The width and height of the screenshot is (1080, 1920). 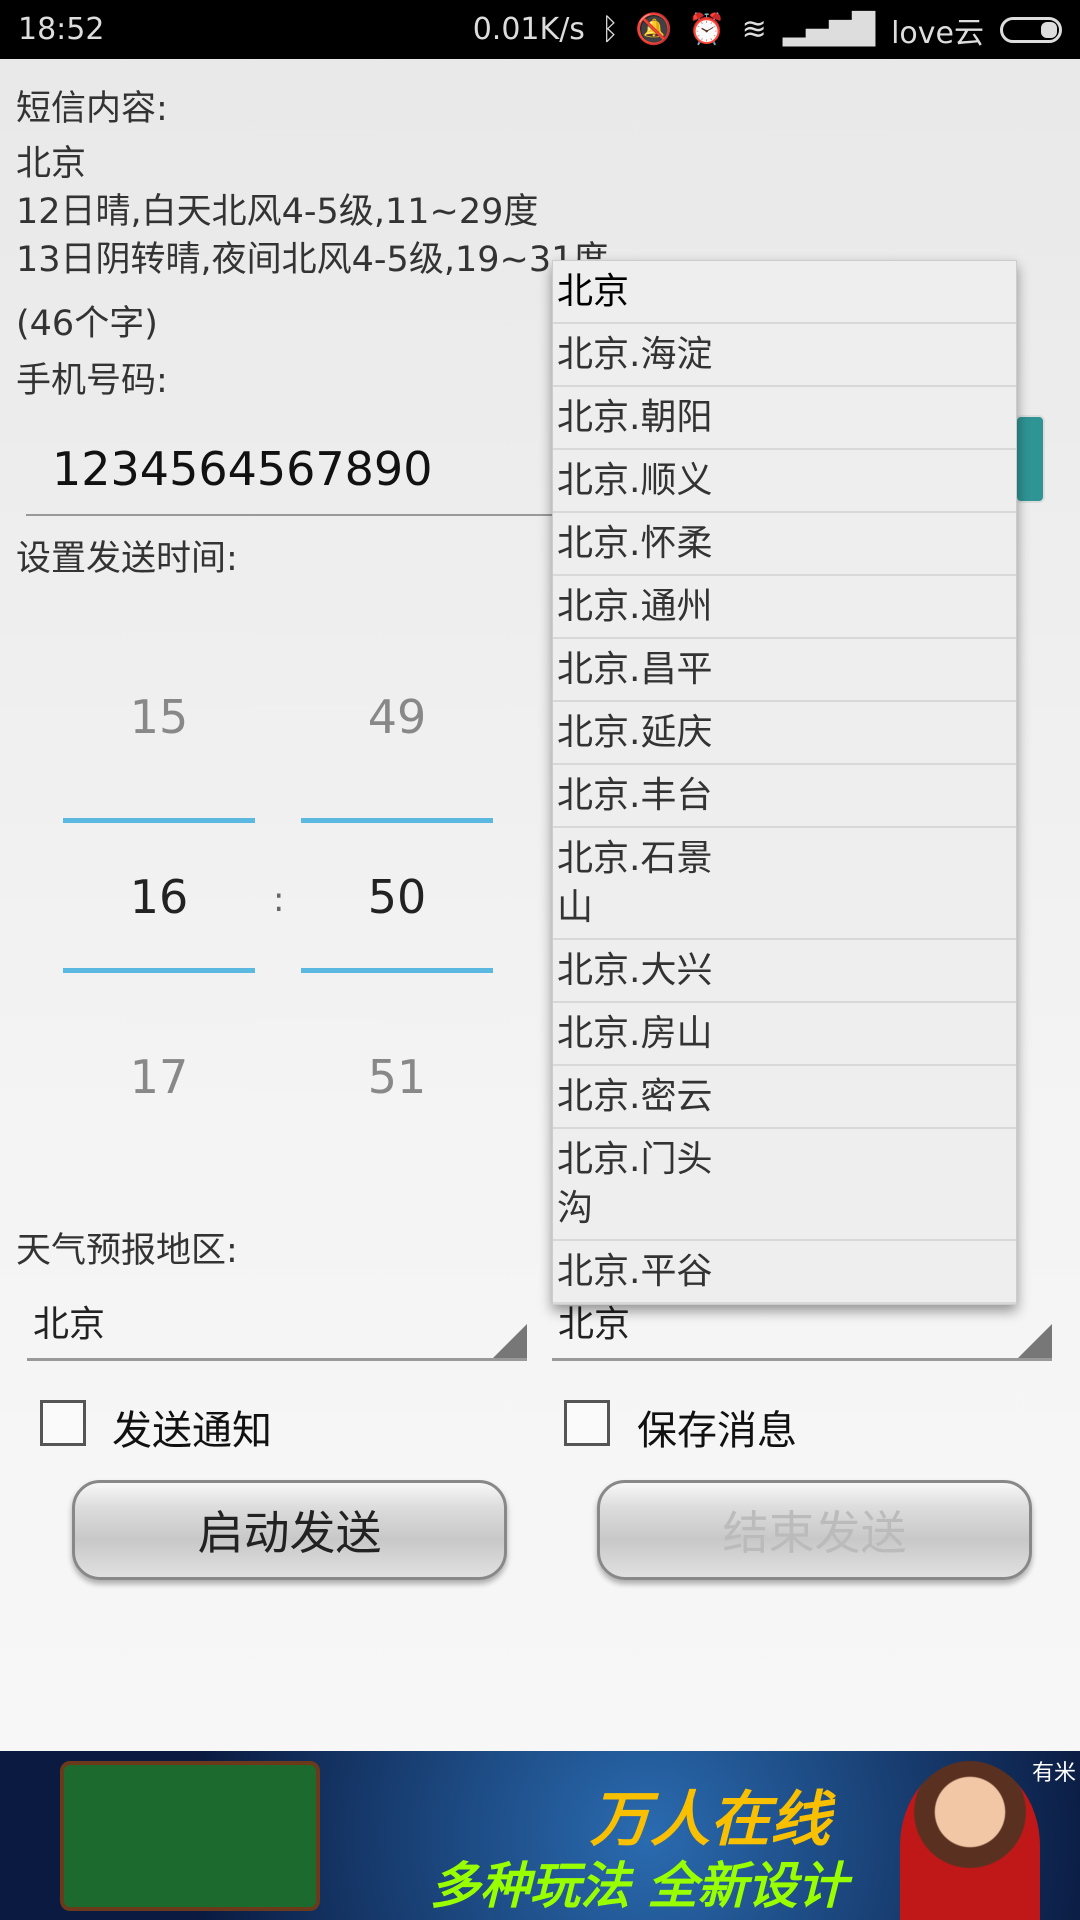 I want to click on phone-label: 手机号码:, so click(x=92, y=381).